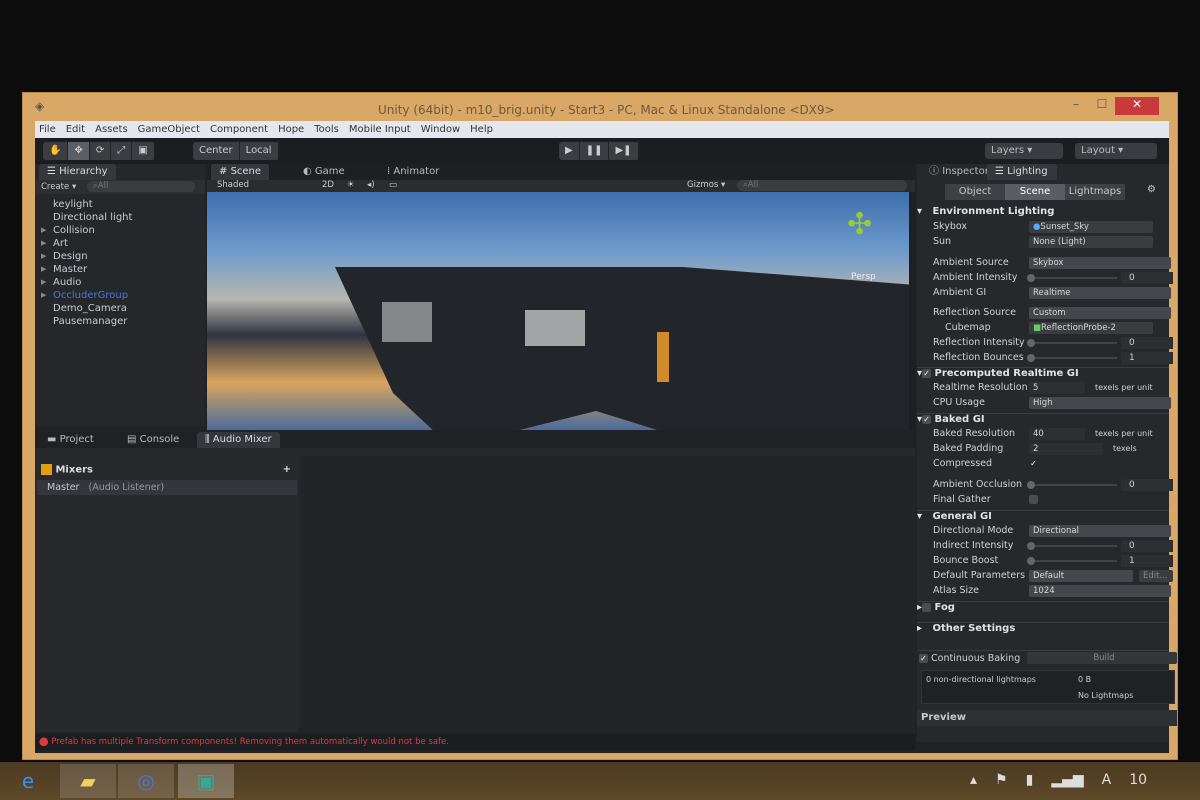 The height and width of the screenshot is (800, 1200). Describe the element at coordinates (119, 204) in the screenshot. I see `hierarchy-item: keylight` at that location.